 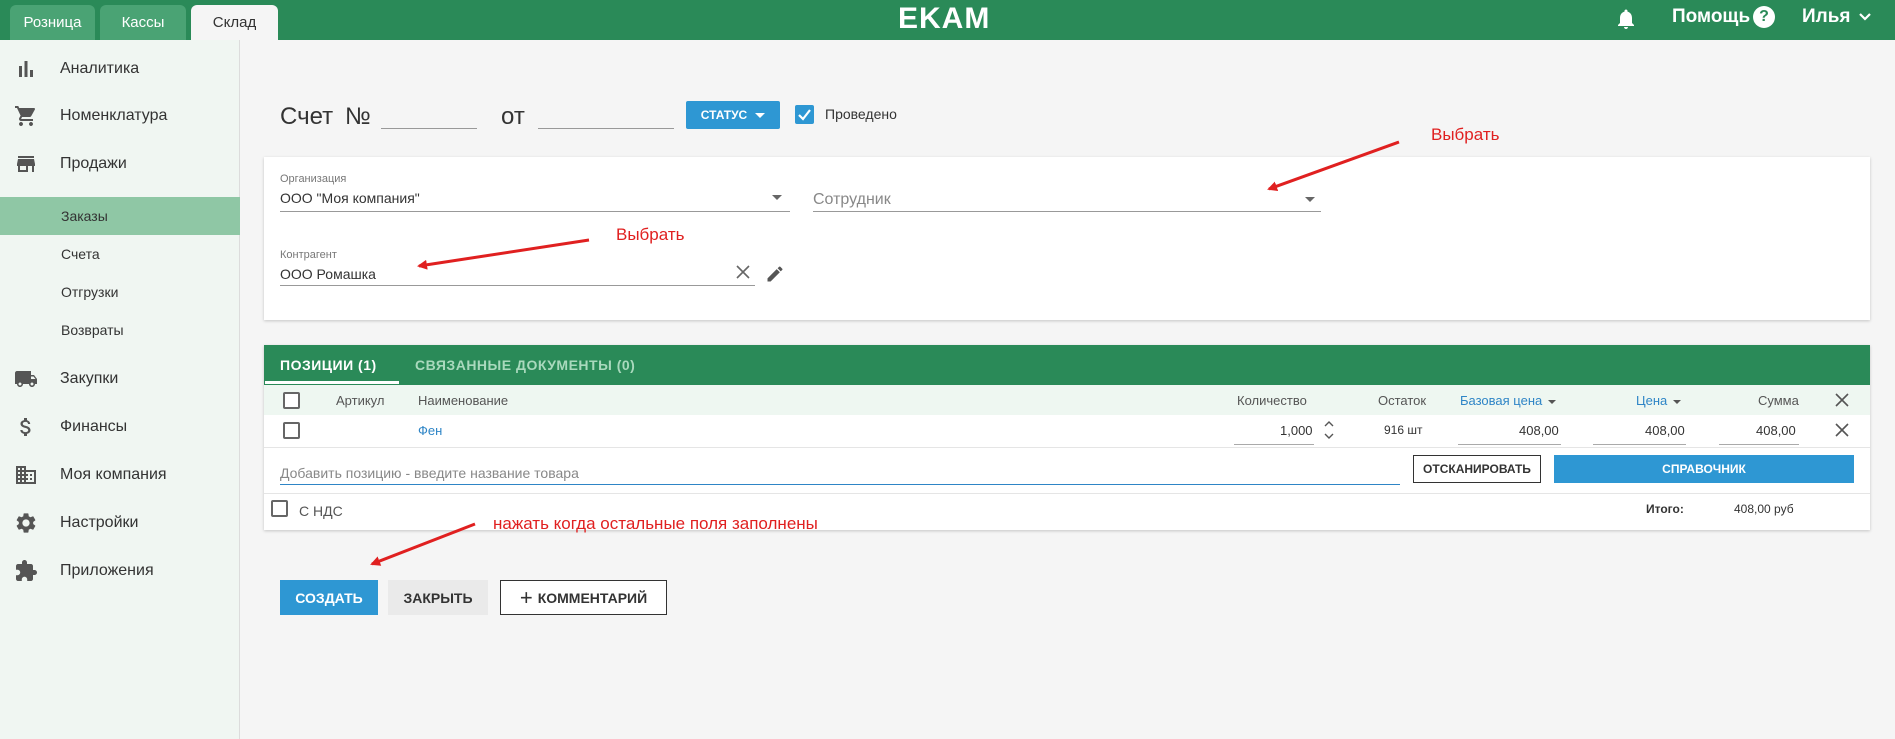 What do you see at coordinates (1764, 17) in the screenshot?
I see `help-icon: ?` at bounding box center [1764, 17].